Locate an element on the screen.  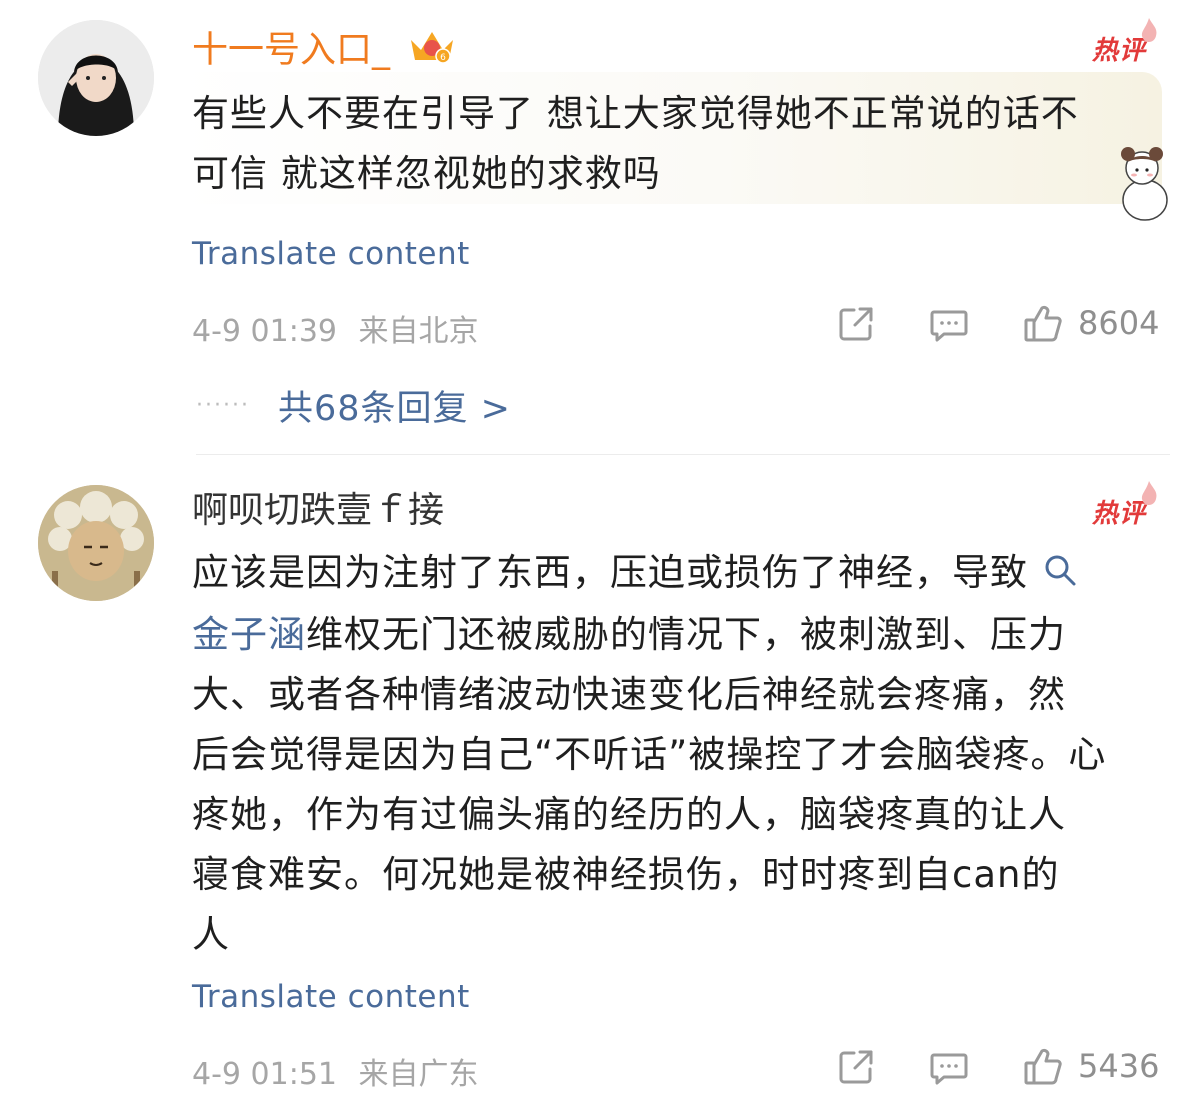
location: 来自广东 is located at coordinates (418, 1074).